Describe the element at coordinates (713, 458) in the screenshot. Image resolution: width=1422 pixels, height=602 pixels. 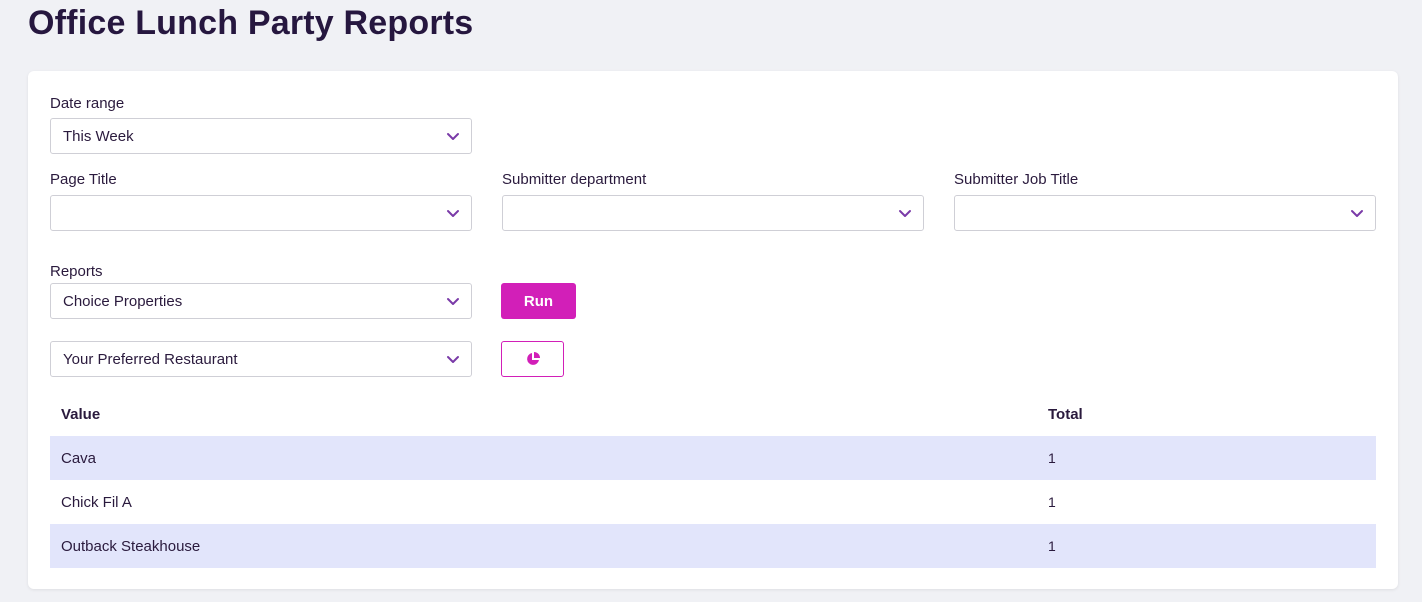
I see `table-row: Cava 1` at that location.